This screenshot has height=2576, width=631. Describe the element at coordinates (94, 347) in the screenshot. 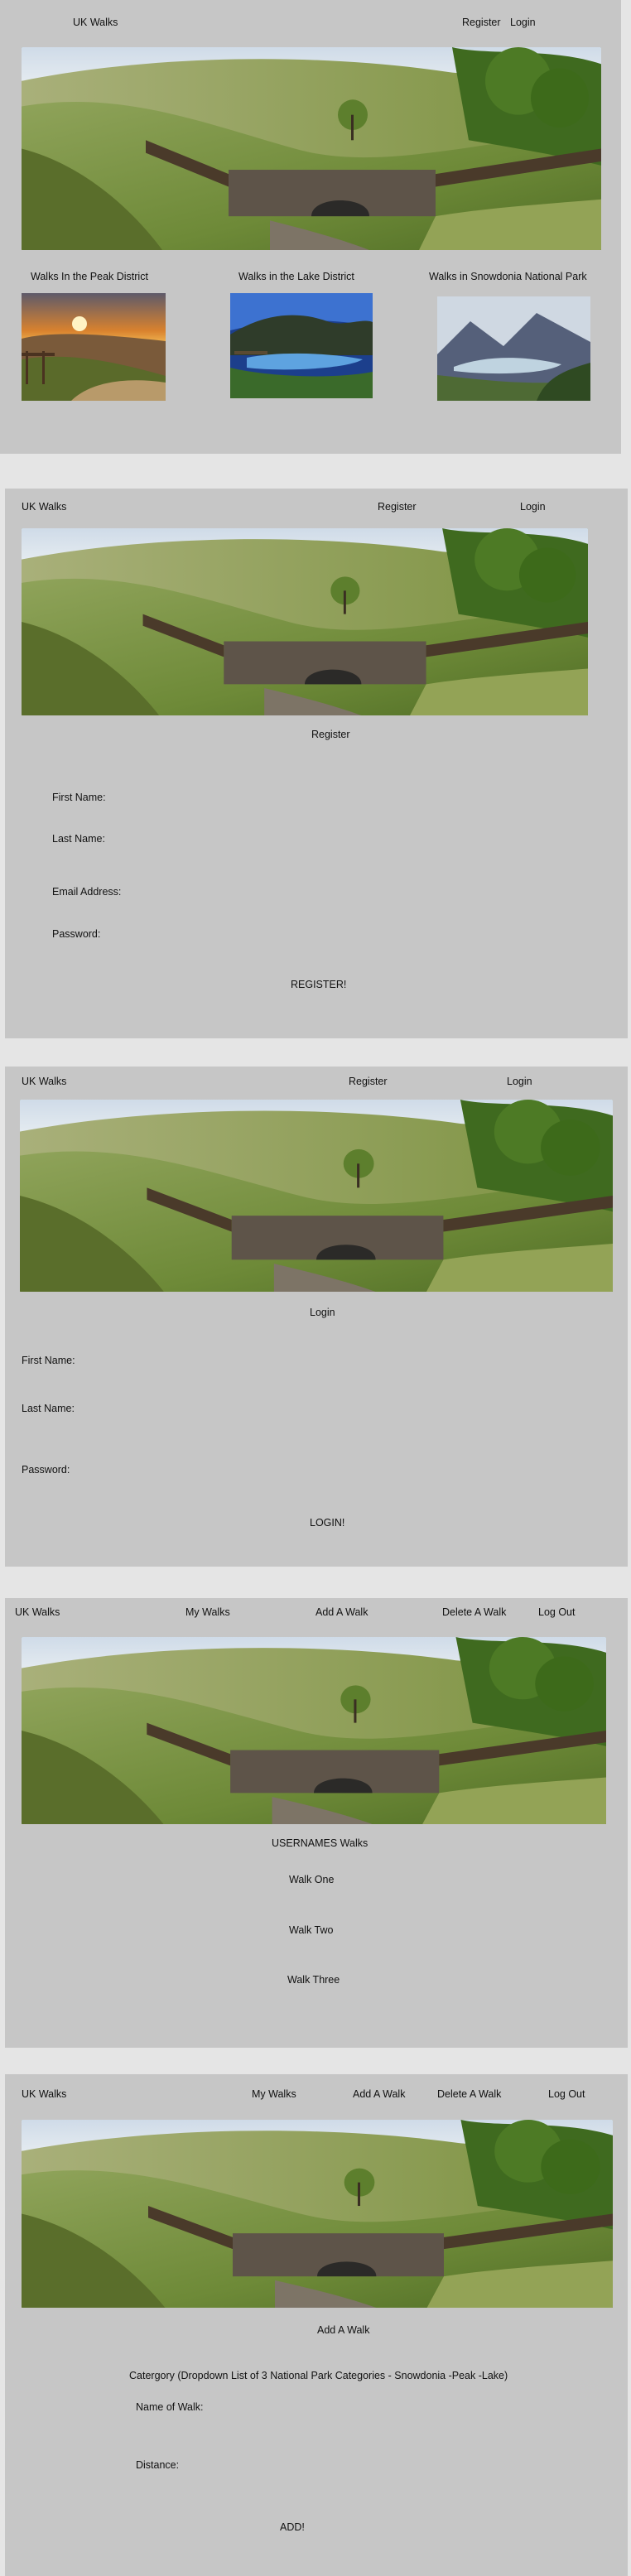

I see `peak-district-image` at that location.